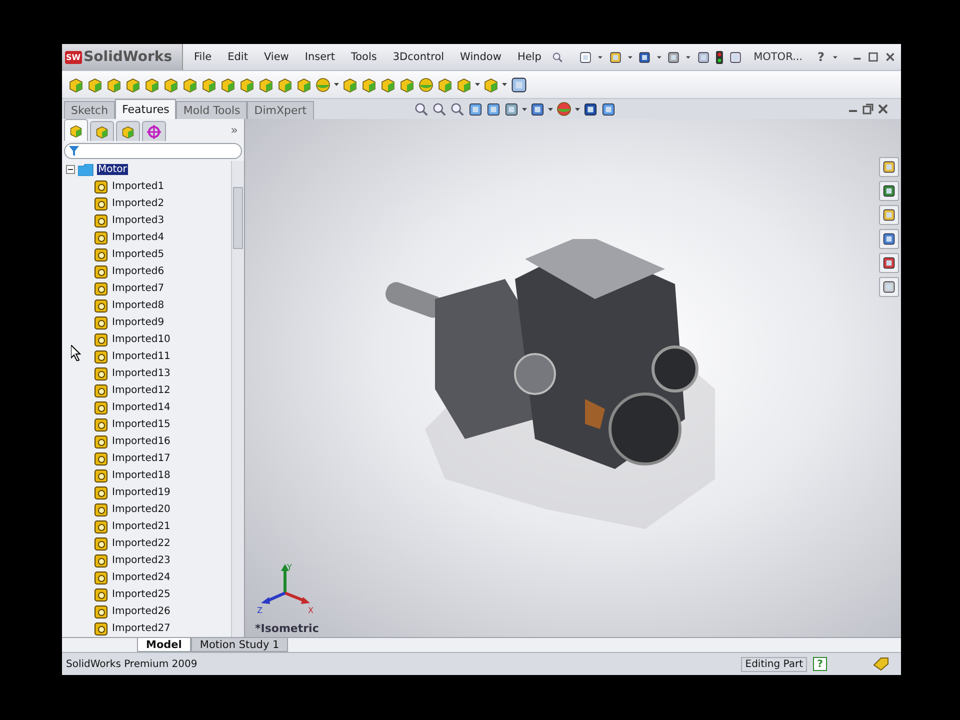 The height and width of the screenshot is (720, 960). What do you see at coordinates (212, 110) in the screenshot?
I see `command-tab: Mold Tools` at bounding box center [212, 110].